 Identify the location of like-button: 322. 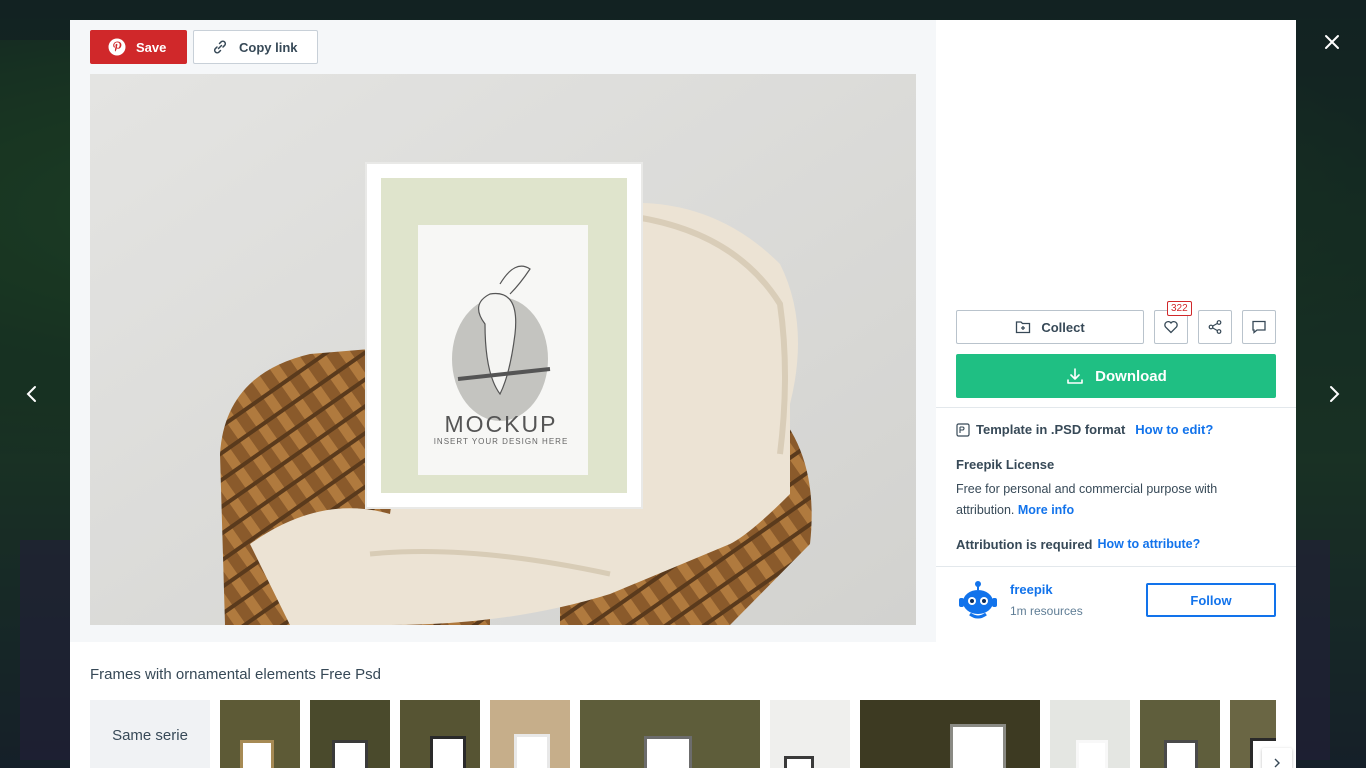
(1173, 322).